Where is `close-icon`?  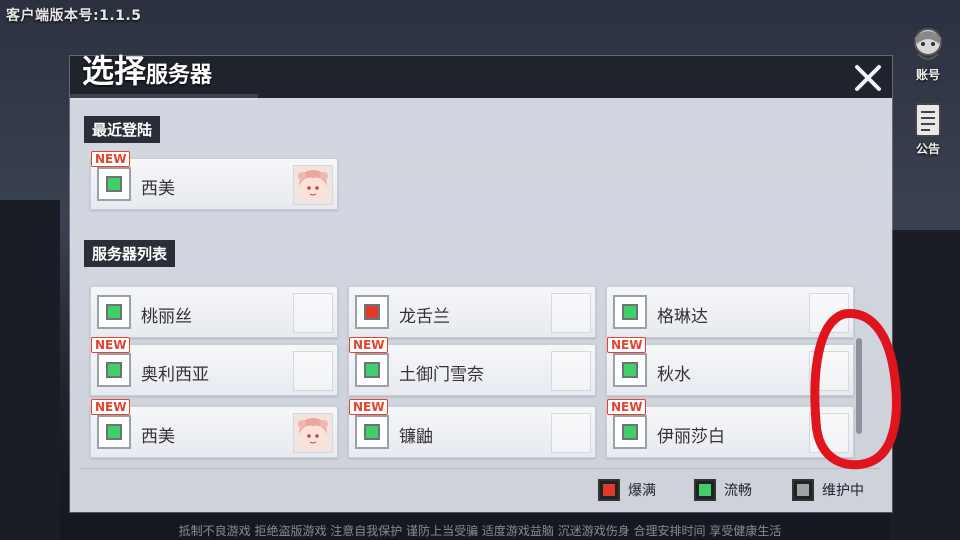 close-icon is located at coordinates (868, 78).